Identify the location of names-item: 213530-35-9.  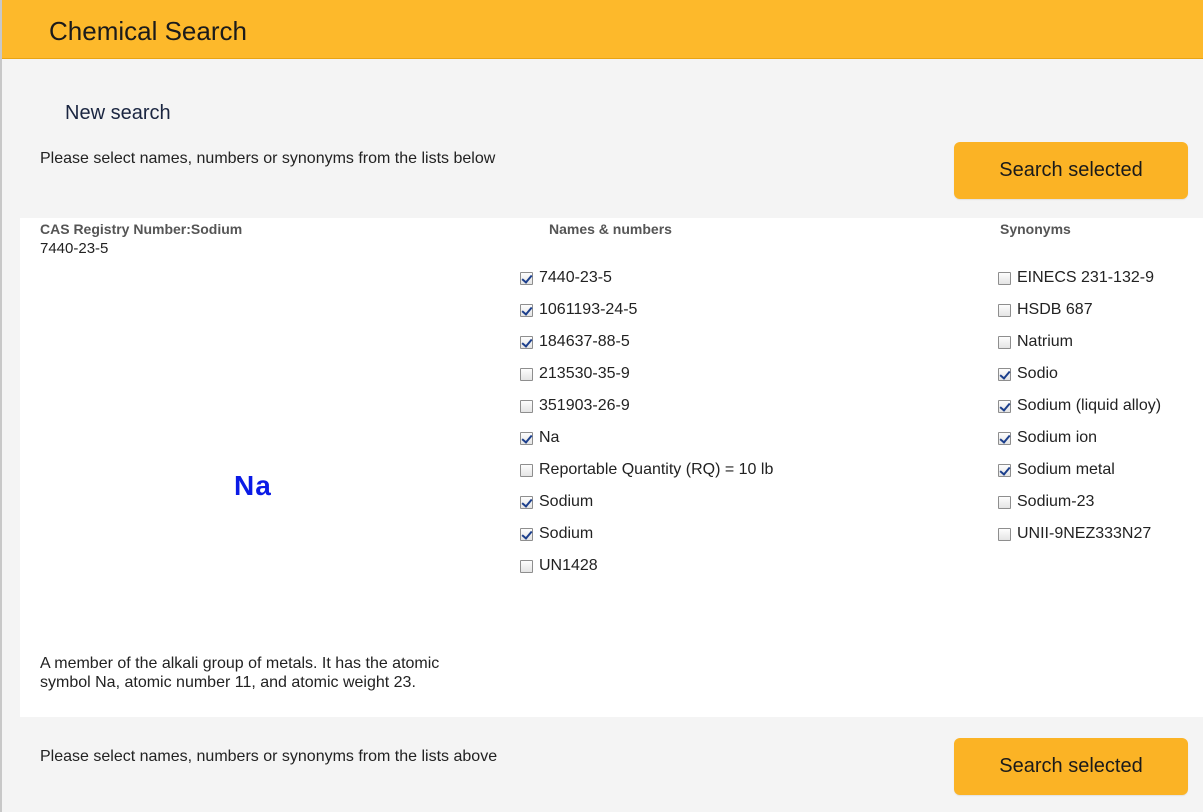
(646, 374).